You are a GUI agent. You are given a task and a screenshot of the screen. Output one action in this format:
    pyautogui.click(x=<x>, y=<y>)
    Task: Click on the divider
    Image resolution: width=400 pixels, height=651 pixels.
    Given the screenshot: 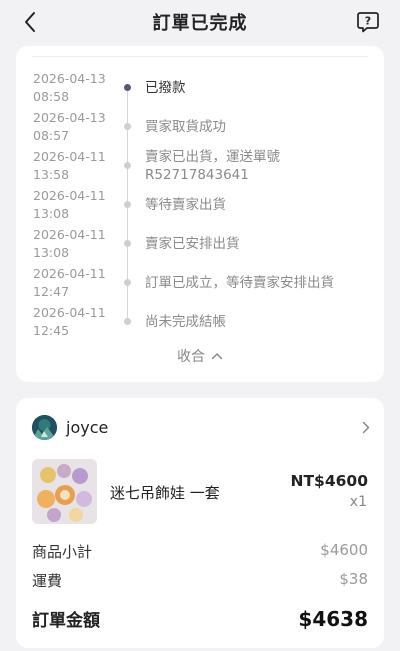 What is the action you would take?
    pyautogui.click(x=200, y=56)
    